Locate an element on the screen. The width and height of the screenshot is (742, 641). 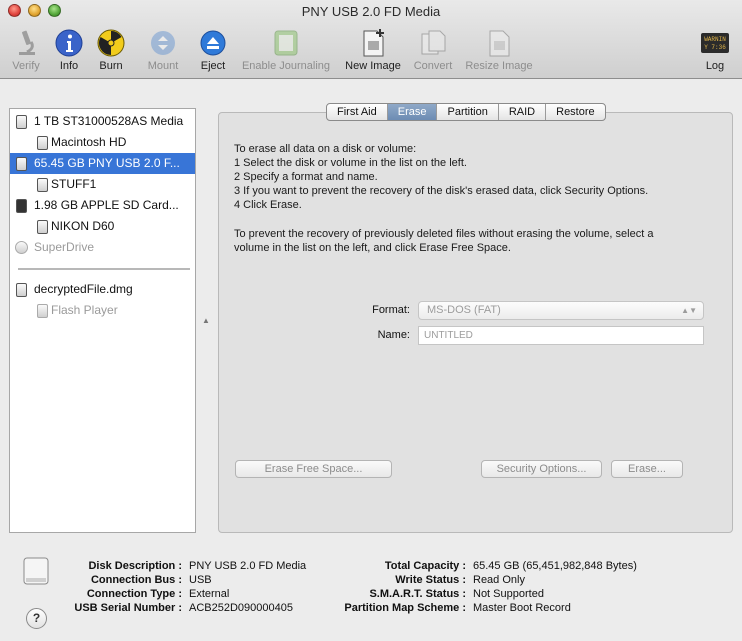
tab-first-aid: First Aid is located at coordinates (357, 112).